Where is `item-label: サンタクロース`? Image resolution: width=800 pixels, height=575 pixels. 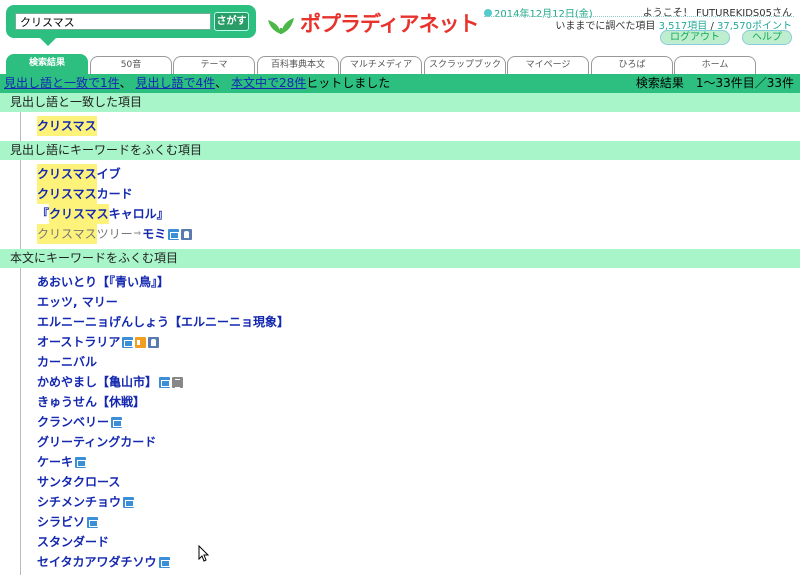 item-label: サンタクロース is located at coordinates (79, 482).